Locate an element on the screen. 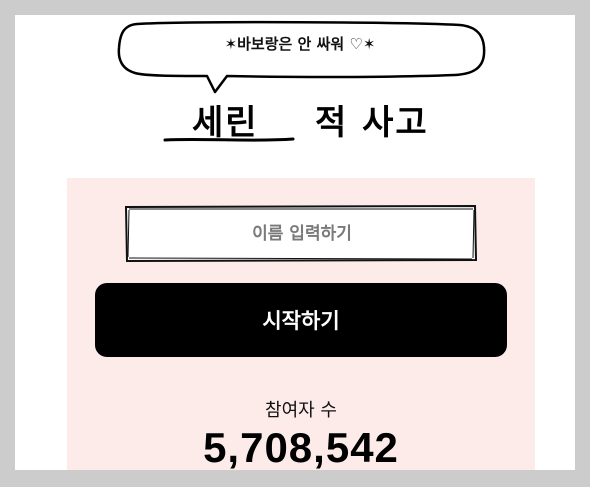 The image size is (590, 487). name-field-frame is located at coordinates (301, 234).